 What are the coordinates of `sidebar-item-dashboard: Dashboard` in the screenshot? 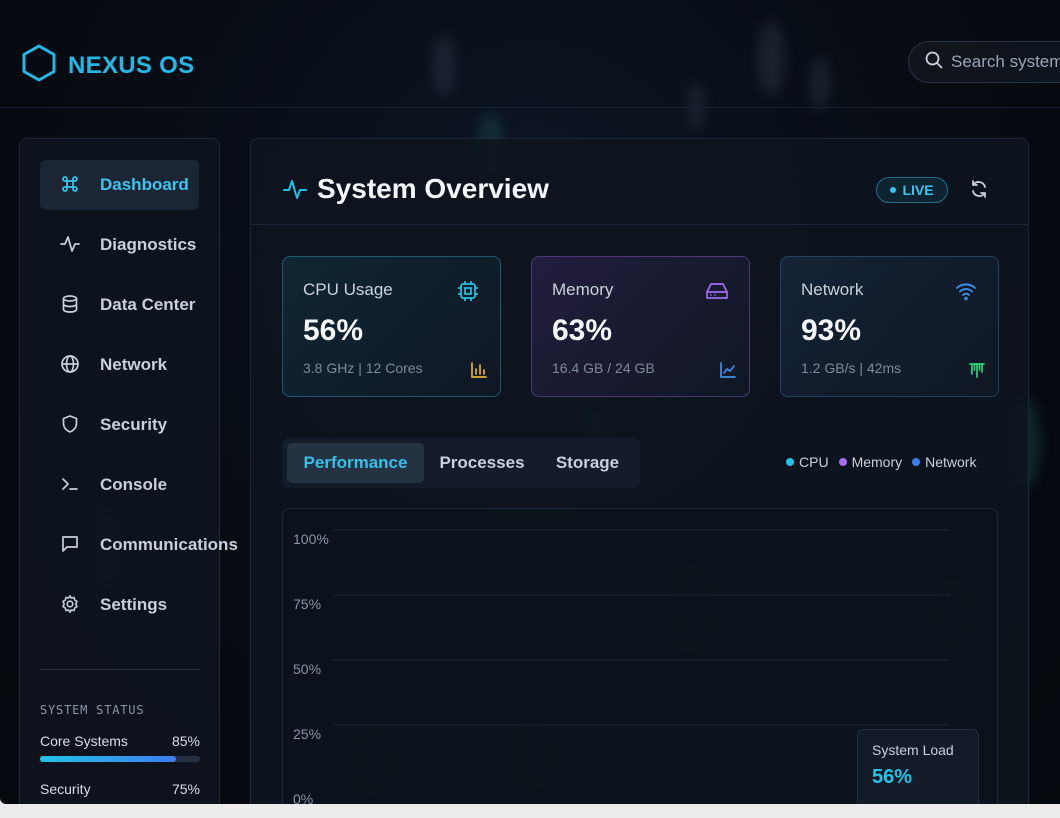 It's located at (119, 185).